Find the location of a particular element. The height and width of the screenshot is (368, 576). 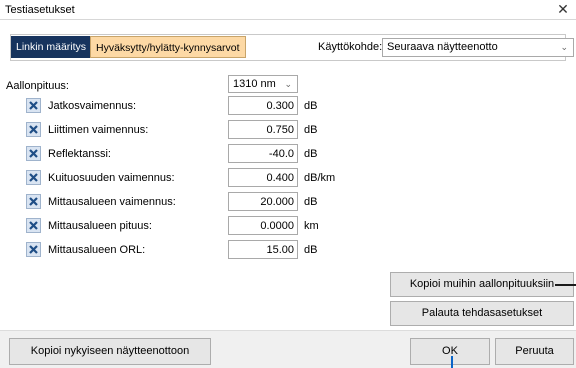

ok-button: OK is located at coordinates (450, 351).